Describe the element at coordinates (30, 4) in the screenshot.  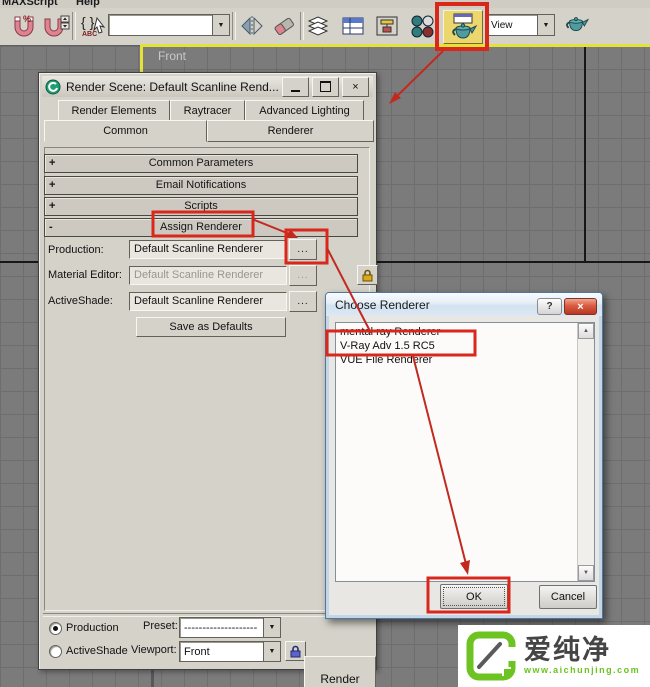
I see `menu-item-maxscript: MAXScript` at that location.